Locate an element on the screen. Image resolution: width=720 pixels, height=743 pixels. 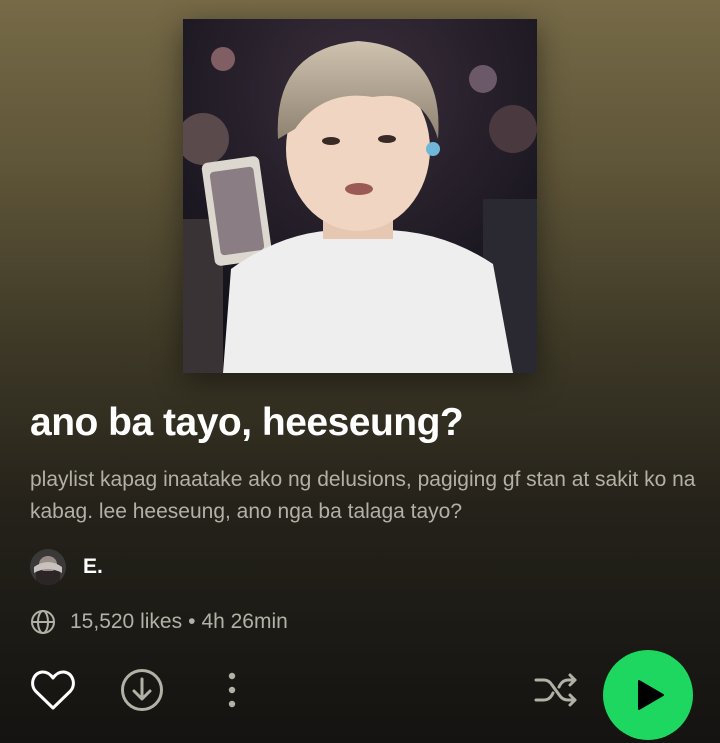
more-options-button is located at coordinates (232, 690).